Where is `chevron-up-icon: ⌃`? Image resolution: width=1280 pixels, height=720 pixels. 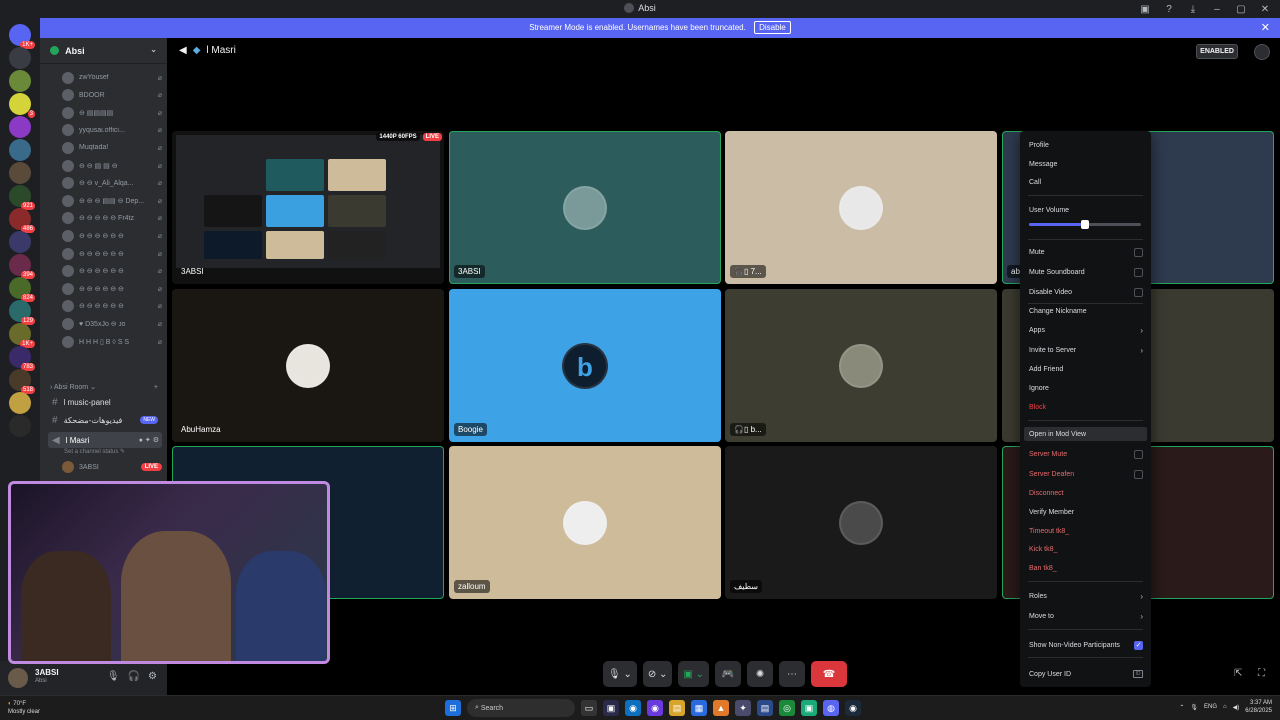 chevron-up-icon: ⌃ is located at coordinates (1181, 707).